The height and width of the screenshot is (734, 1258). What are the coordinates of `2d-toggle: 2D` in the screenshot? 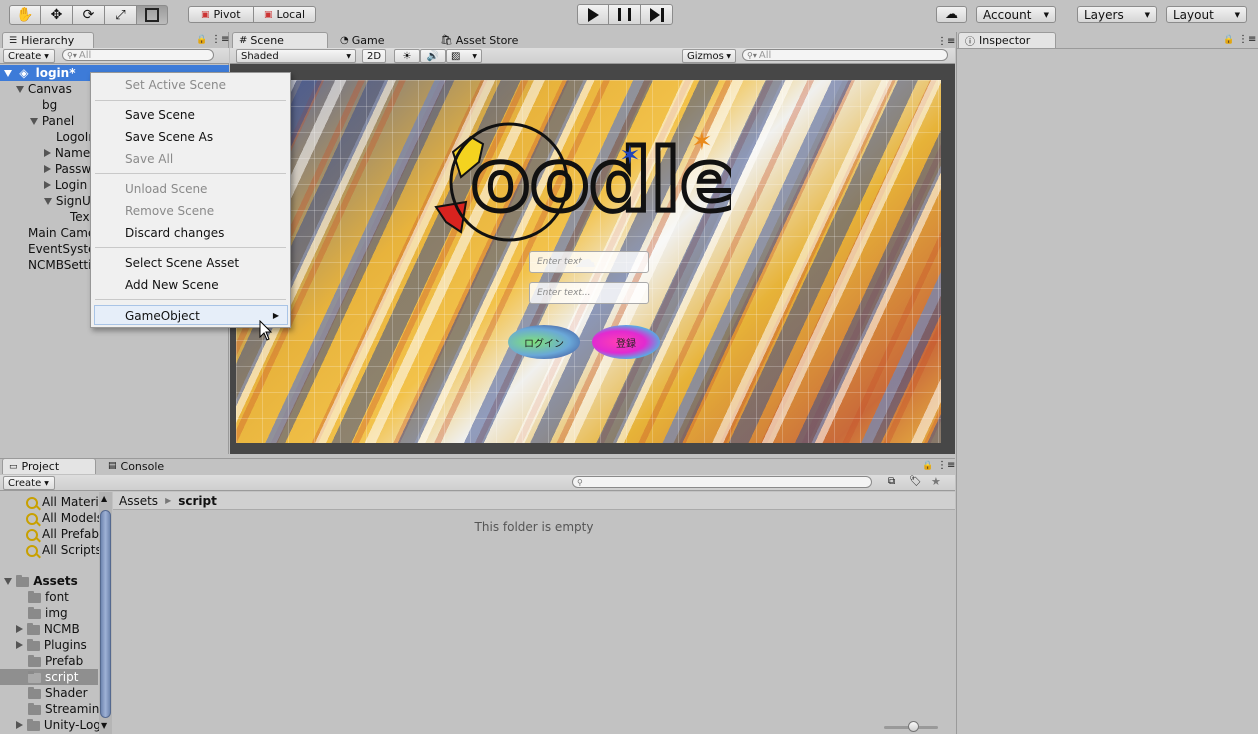 It's located at (374, 56).